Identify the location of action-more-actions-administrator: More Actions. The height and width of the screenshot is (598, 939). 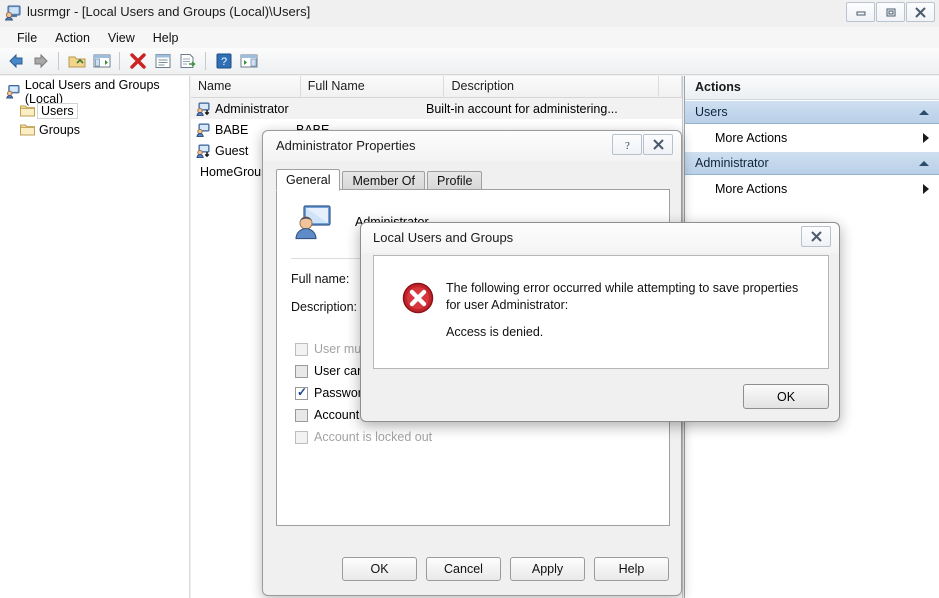
(812, 188).